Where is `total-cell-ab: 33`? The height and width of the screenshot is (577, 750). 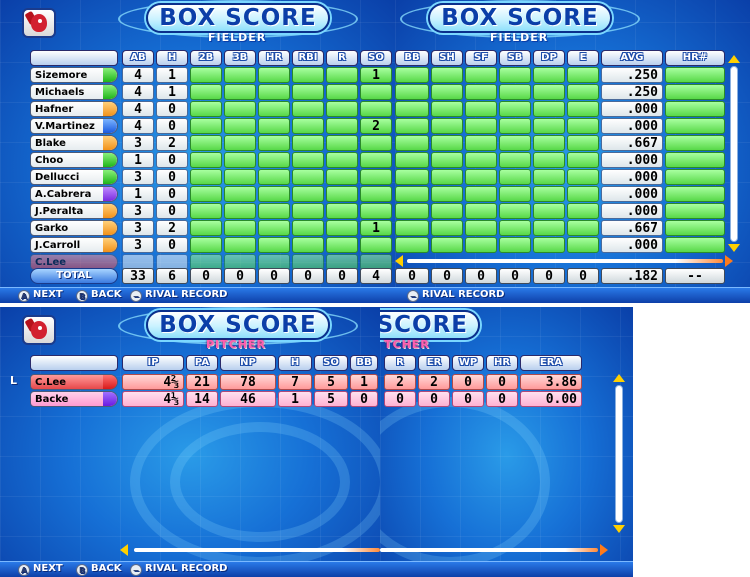
total-cell-ab: 33 is located at coordinates (138, 276).